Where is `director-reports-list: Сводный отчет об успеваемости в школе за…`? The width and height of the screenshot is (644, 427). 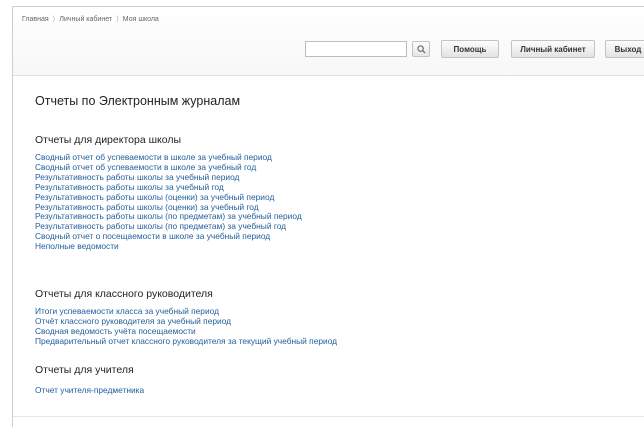
director-reports-list: Сводный отчет об успеваемости в школе за… is located at coordinates (168, 202).